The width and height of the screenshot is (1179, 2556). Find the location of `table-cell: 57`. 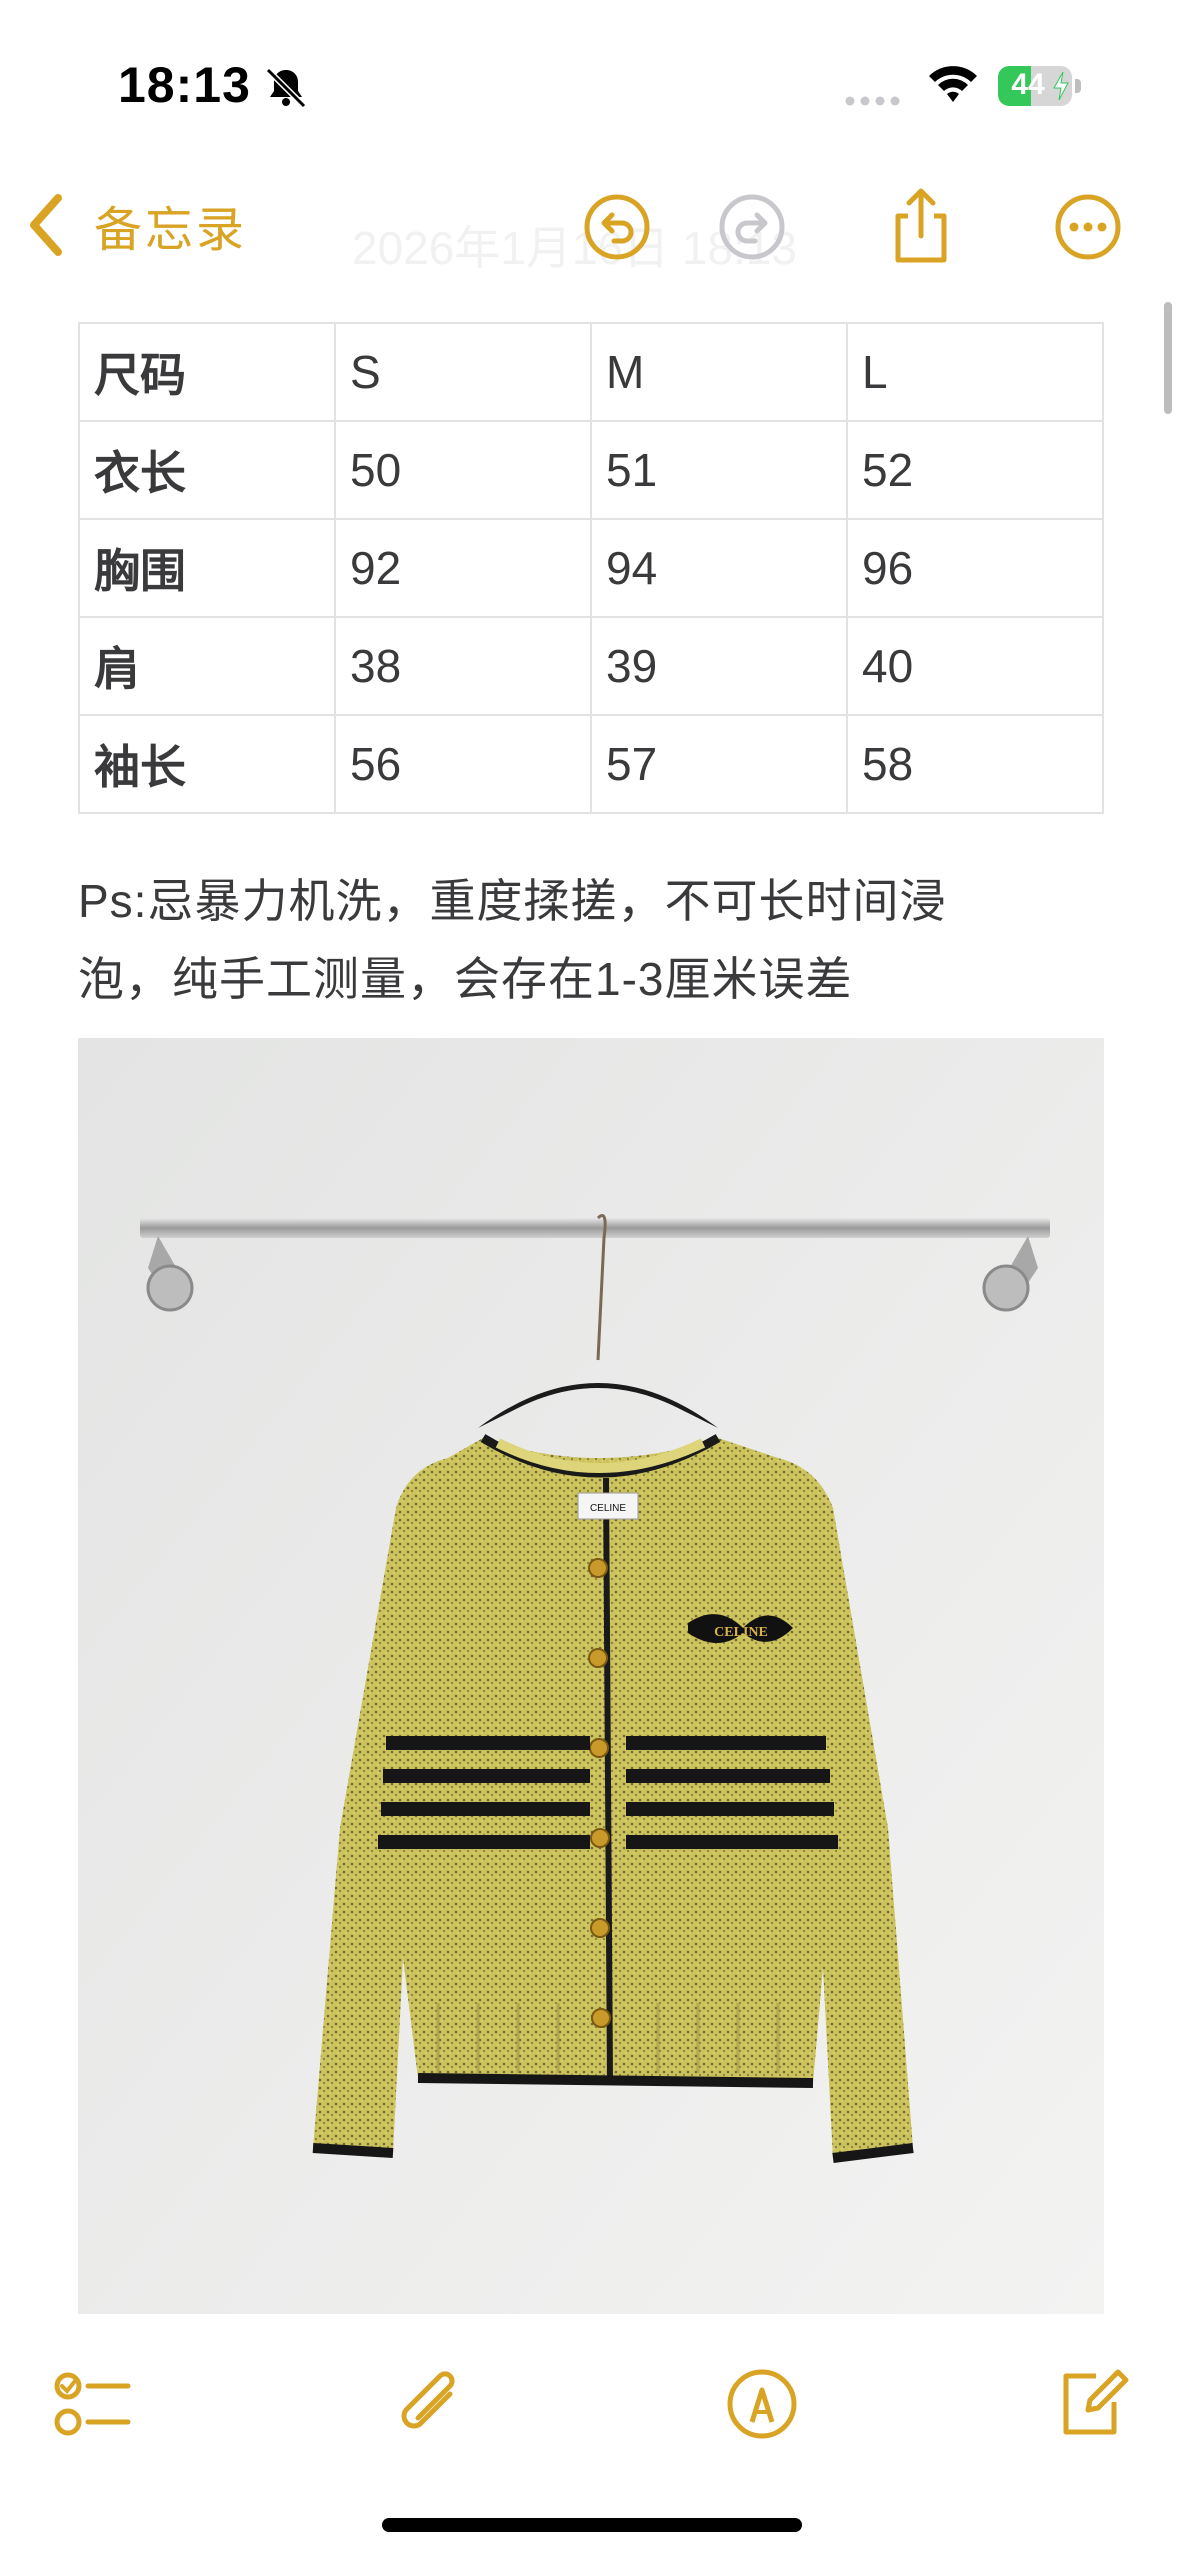

table-cell: 57 is located at coordinates (719, 764).